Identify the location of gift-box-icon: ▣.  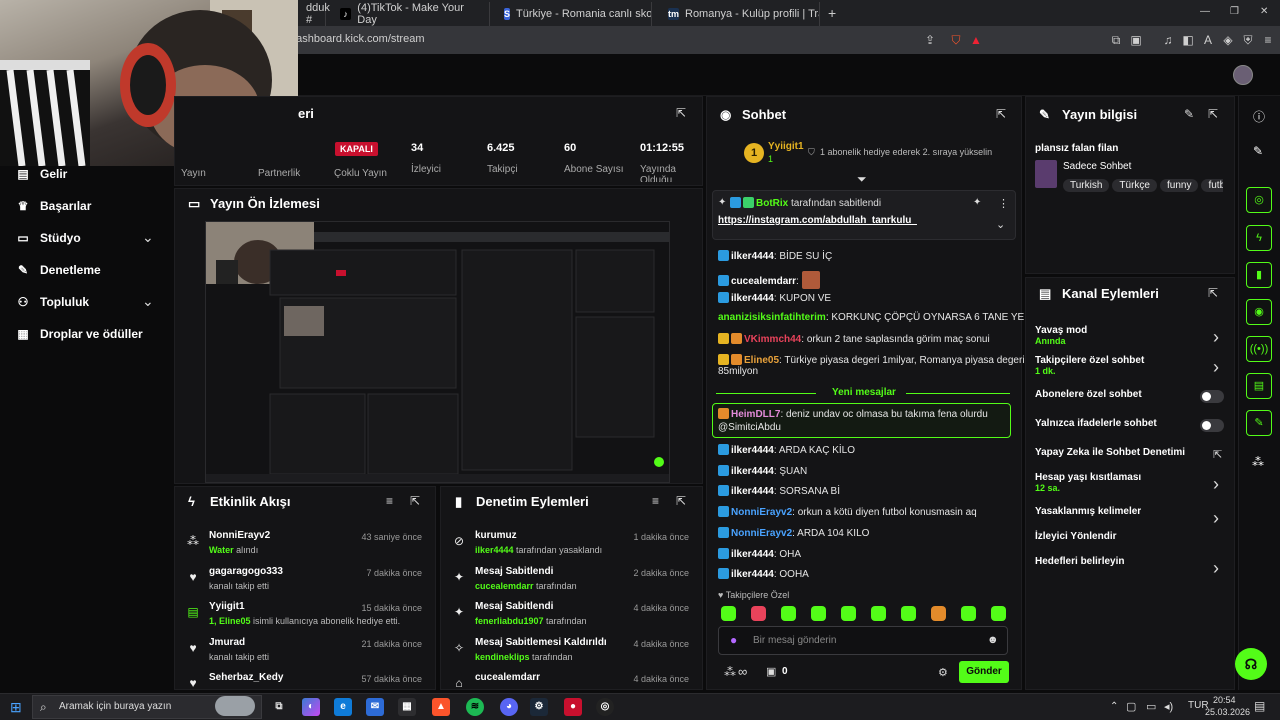
(771, 671).